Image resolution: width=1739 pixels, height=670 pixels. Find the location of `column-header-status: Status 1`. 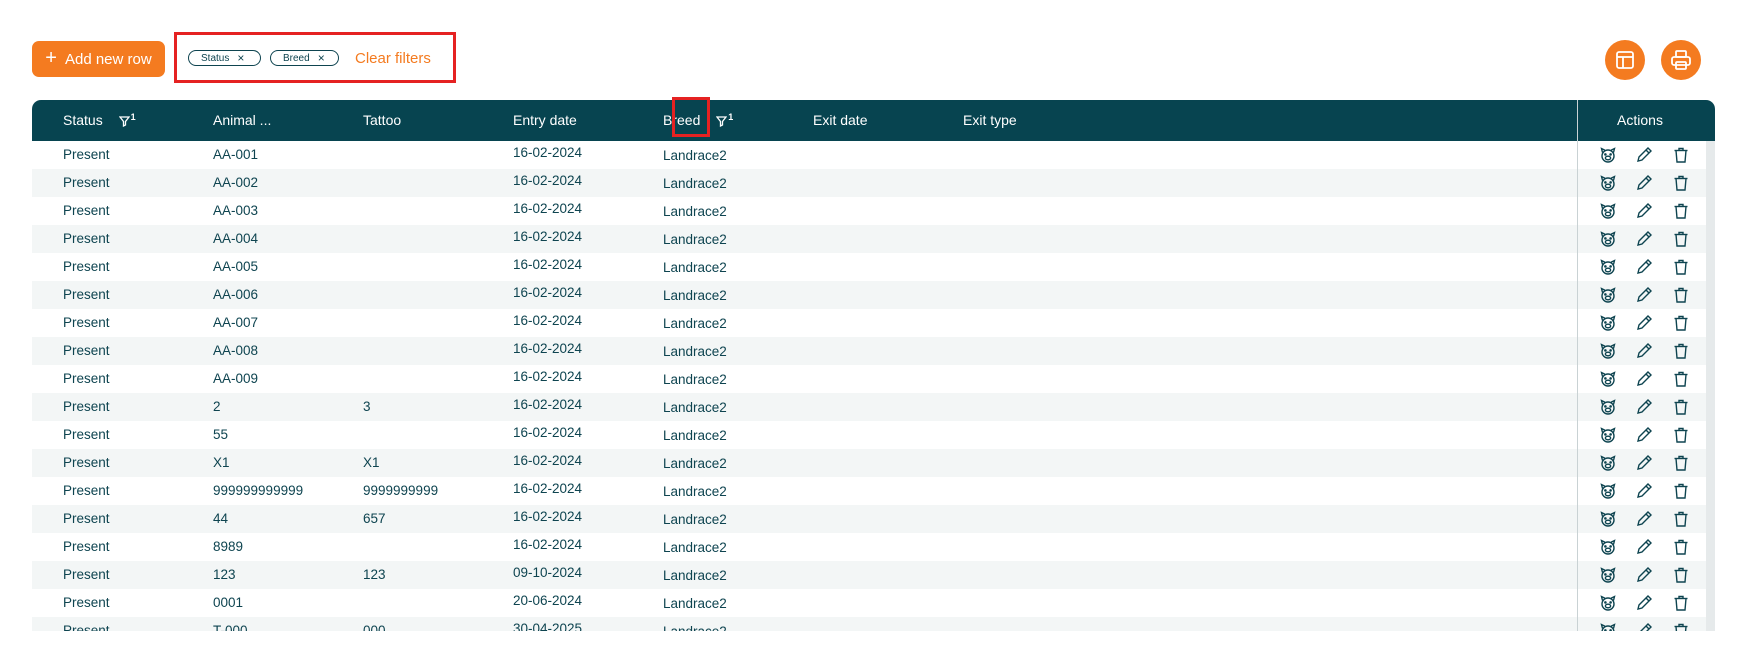

column-header-status: Status 1 is located at coordinates (99, 120).